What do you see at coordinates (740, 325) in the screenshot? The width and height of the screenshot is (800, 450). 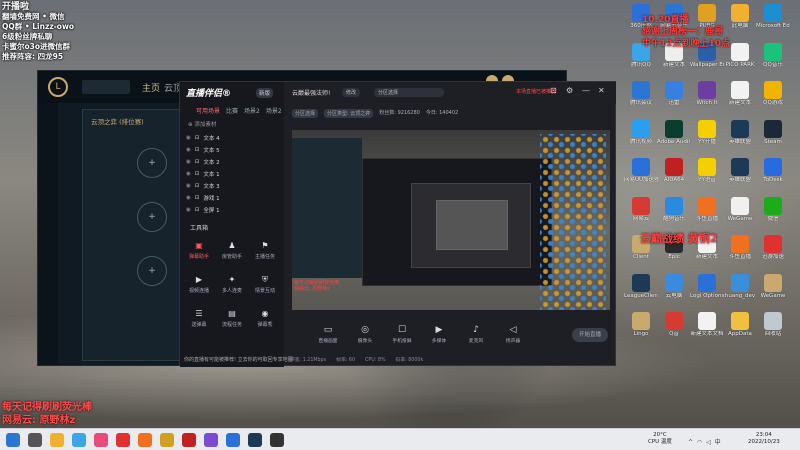 I see `desktop-icon: AppData` at bounding box center [740, 325].